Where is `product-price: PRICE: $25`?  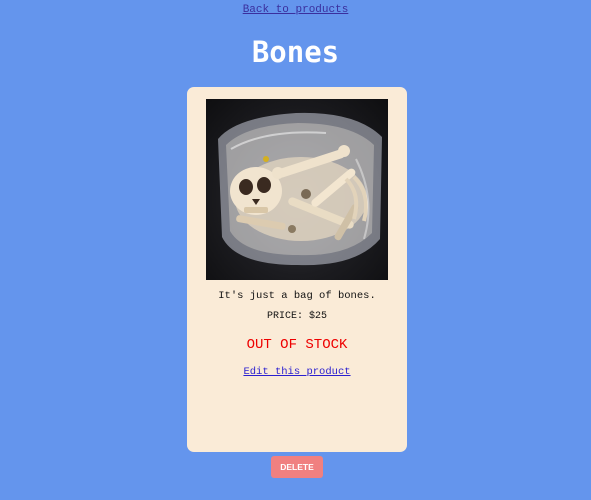 product-price: PRICE: $25 is located at coordinates (296, 316).